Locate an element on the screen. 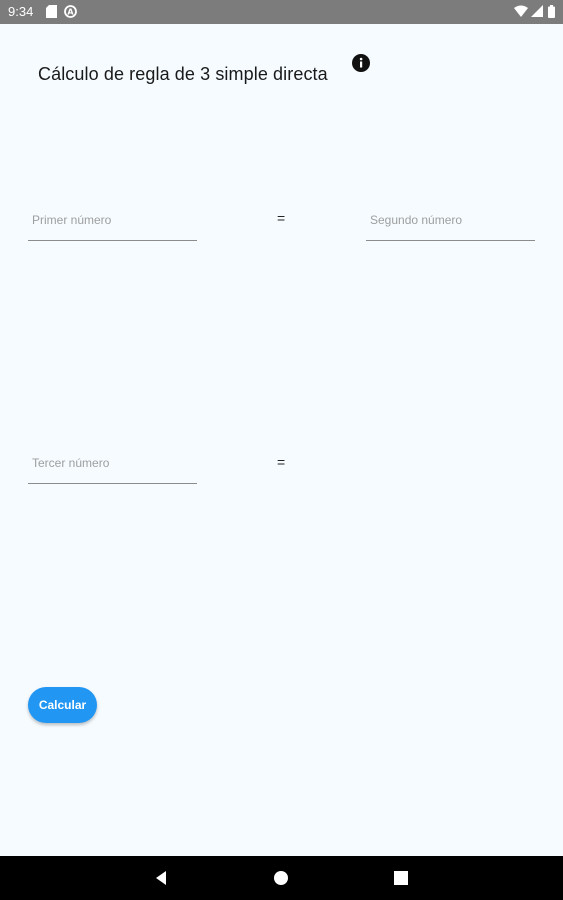 This screenshot has height=900, width=563. status-bar: 9:34 A is located at coordinates (281, 12).